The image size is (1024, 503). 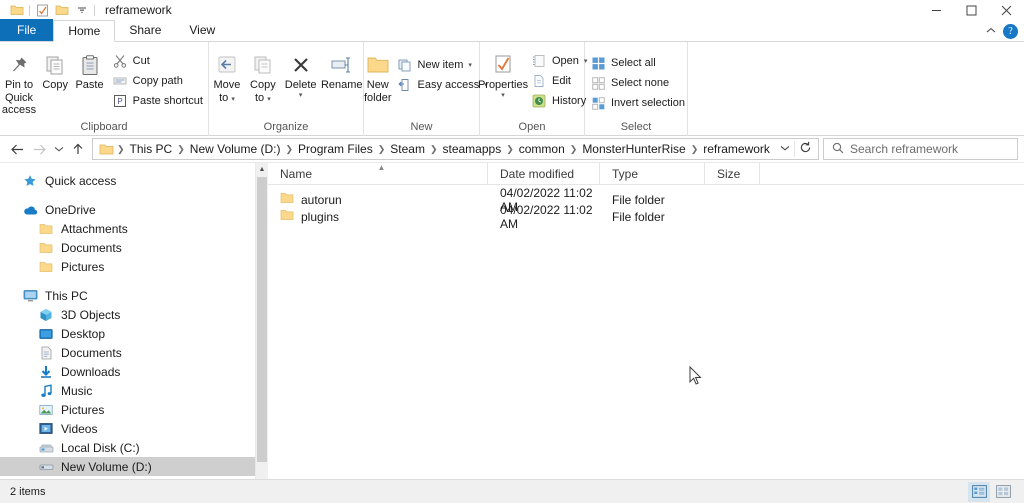 I want to click on help-icon: ?, so click(x=1010, y=31).